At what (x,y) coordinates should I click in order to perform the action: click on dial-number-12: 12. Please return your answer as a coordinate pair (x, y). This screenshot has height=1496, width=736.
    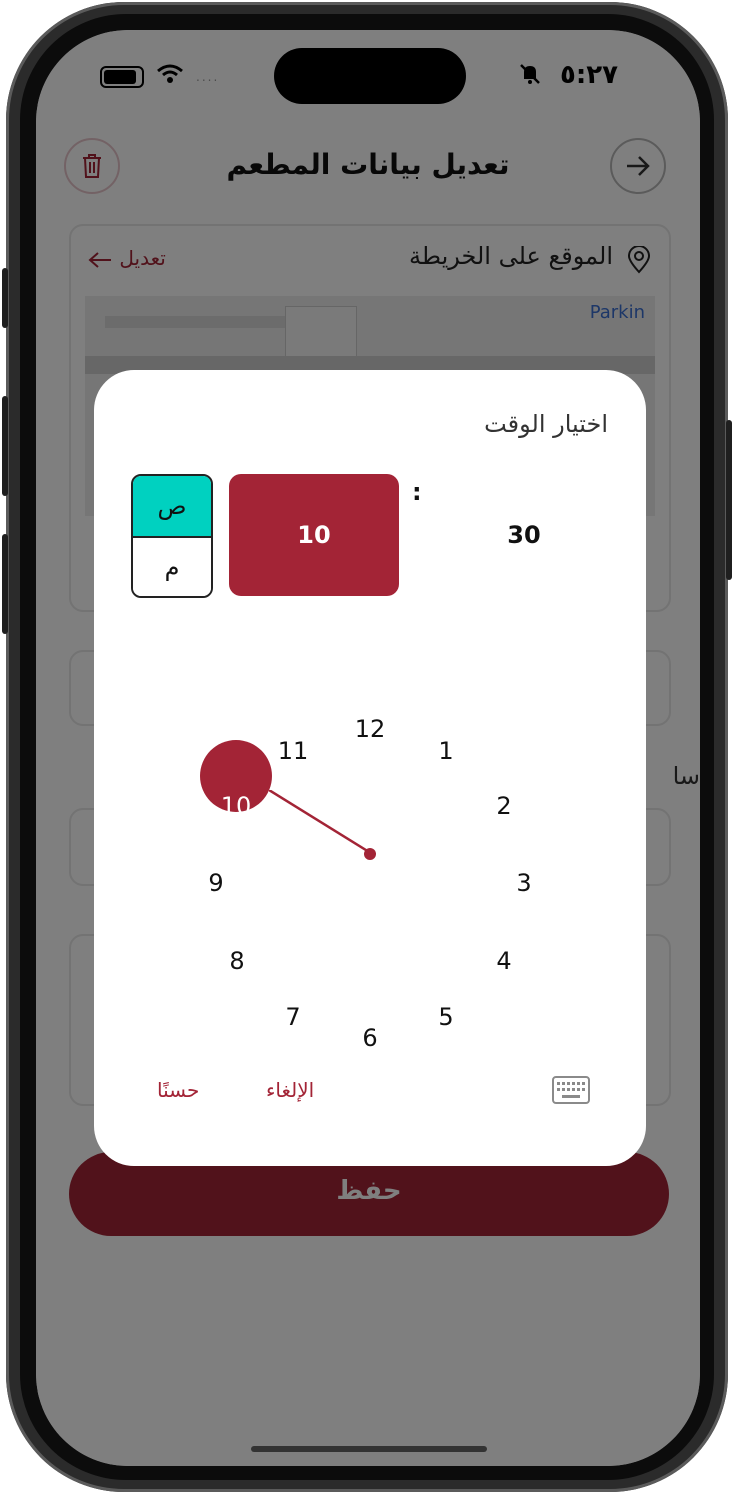
    Looking at the image, I should click on (370, 730).